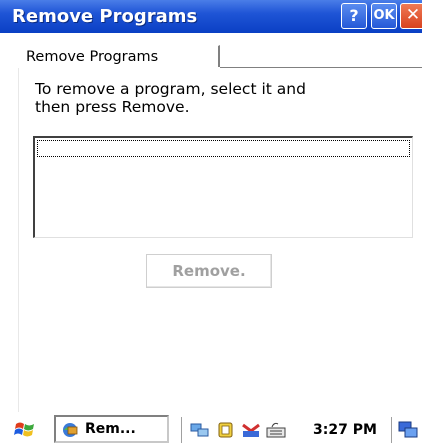 Image resolution: width=422 pixels, height=447 pixels. I want to click on show-desktop-icon, so click(408, 430).